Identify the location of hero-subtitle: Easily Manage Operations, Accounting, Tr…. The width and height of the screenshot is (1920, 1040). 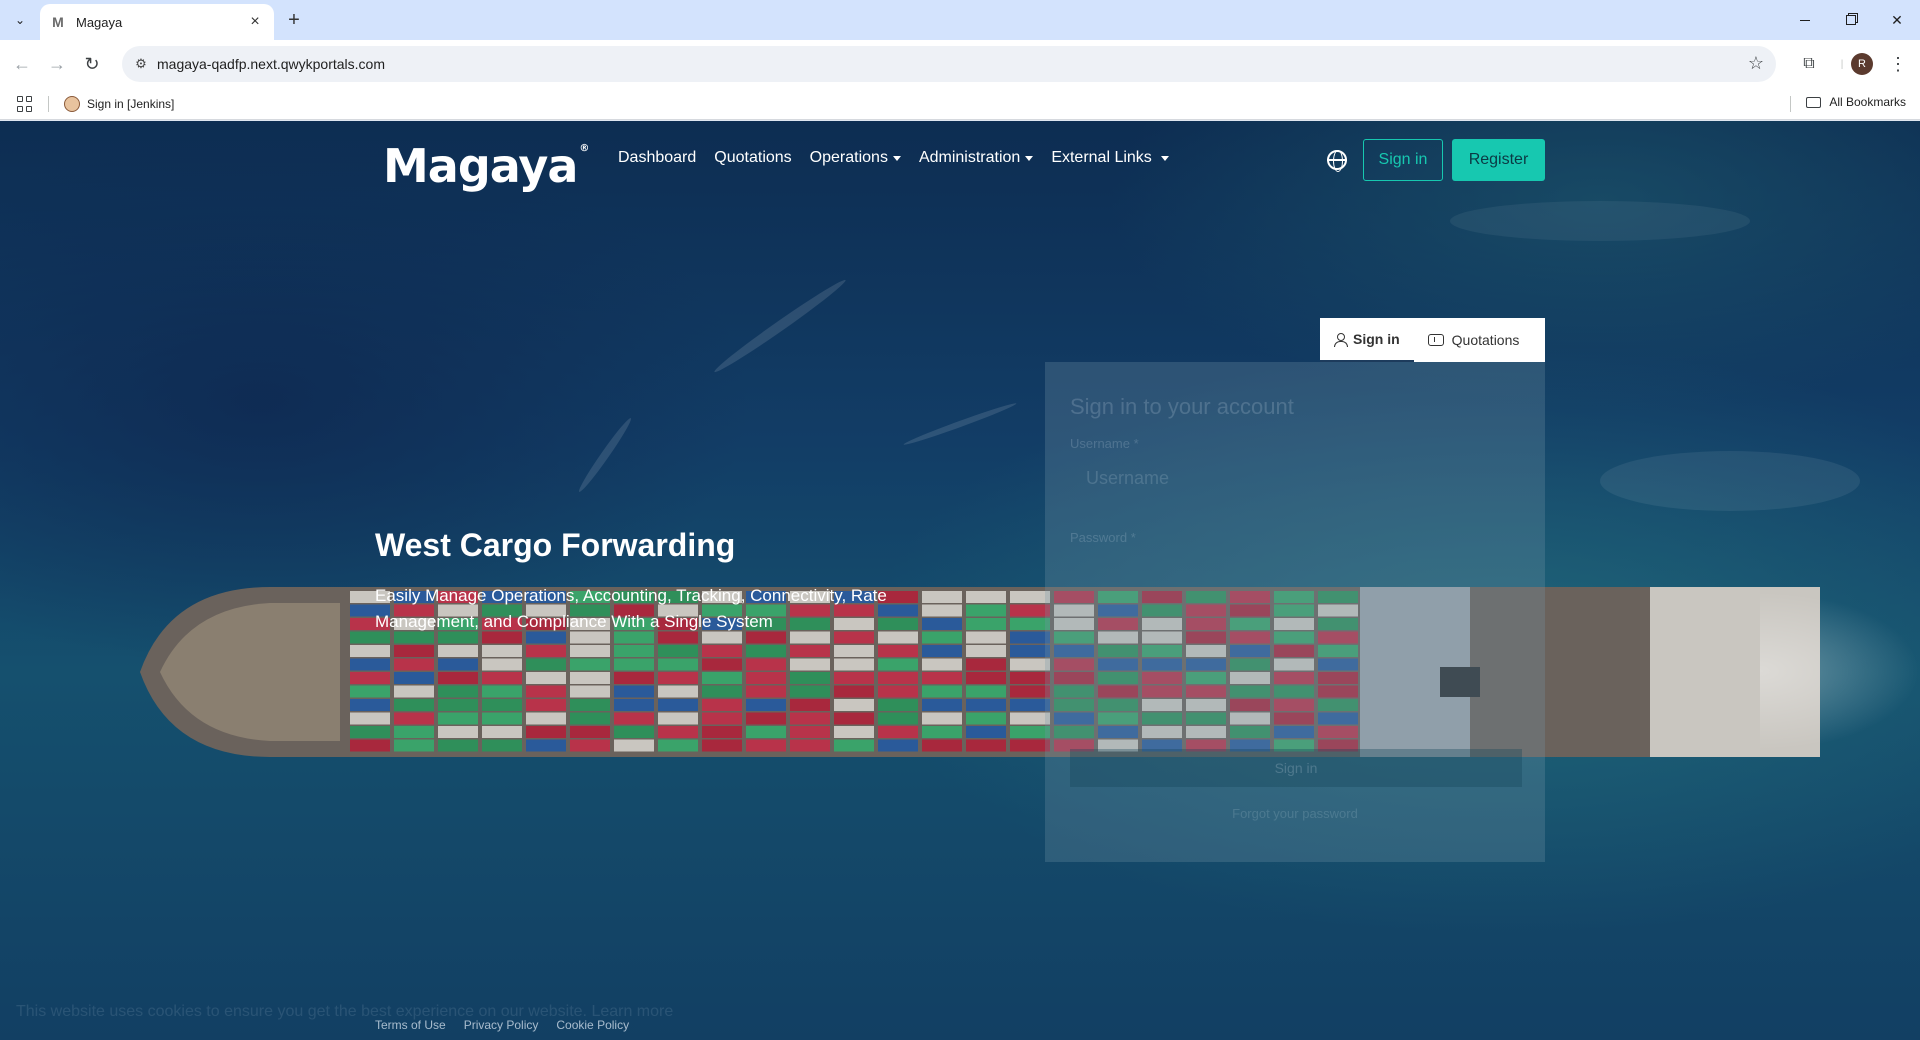
(631, 608).